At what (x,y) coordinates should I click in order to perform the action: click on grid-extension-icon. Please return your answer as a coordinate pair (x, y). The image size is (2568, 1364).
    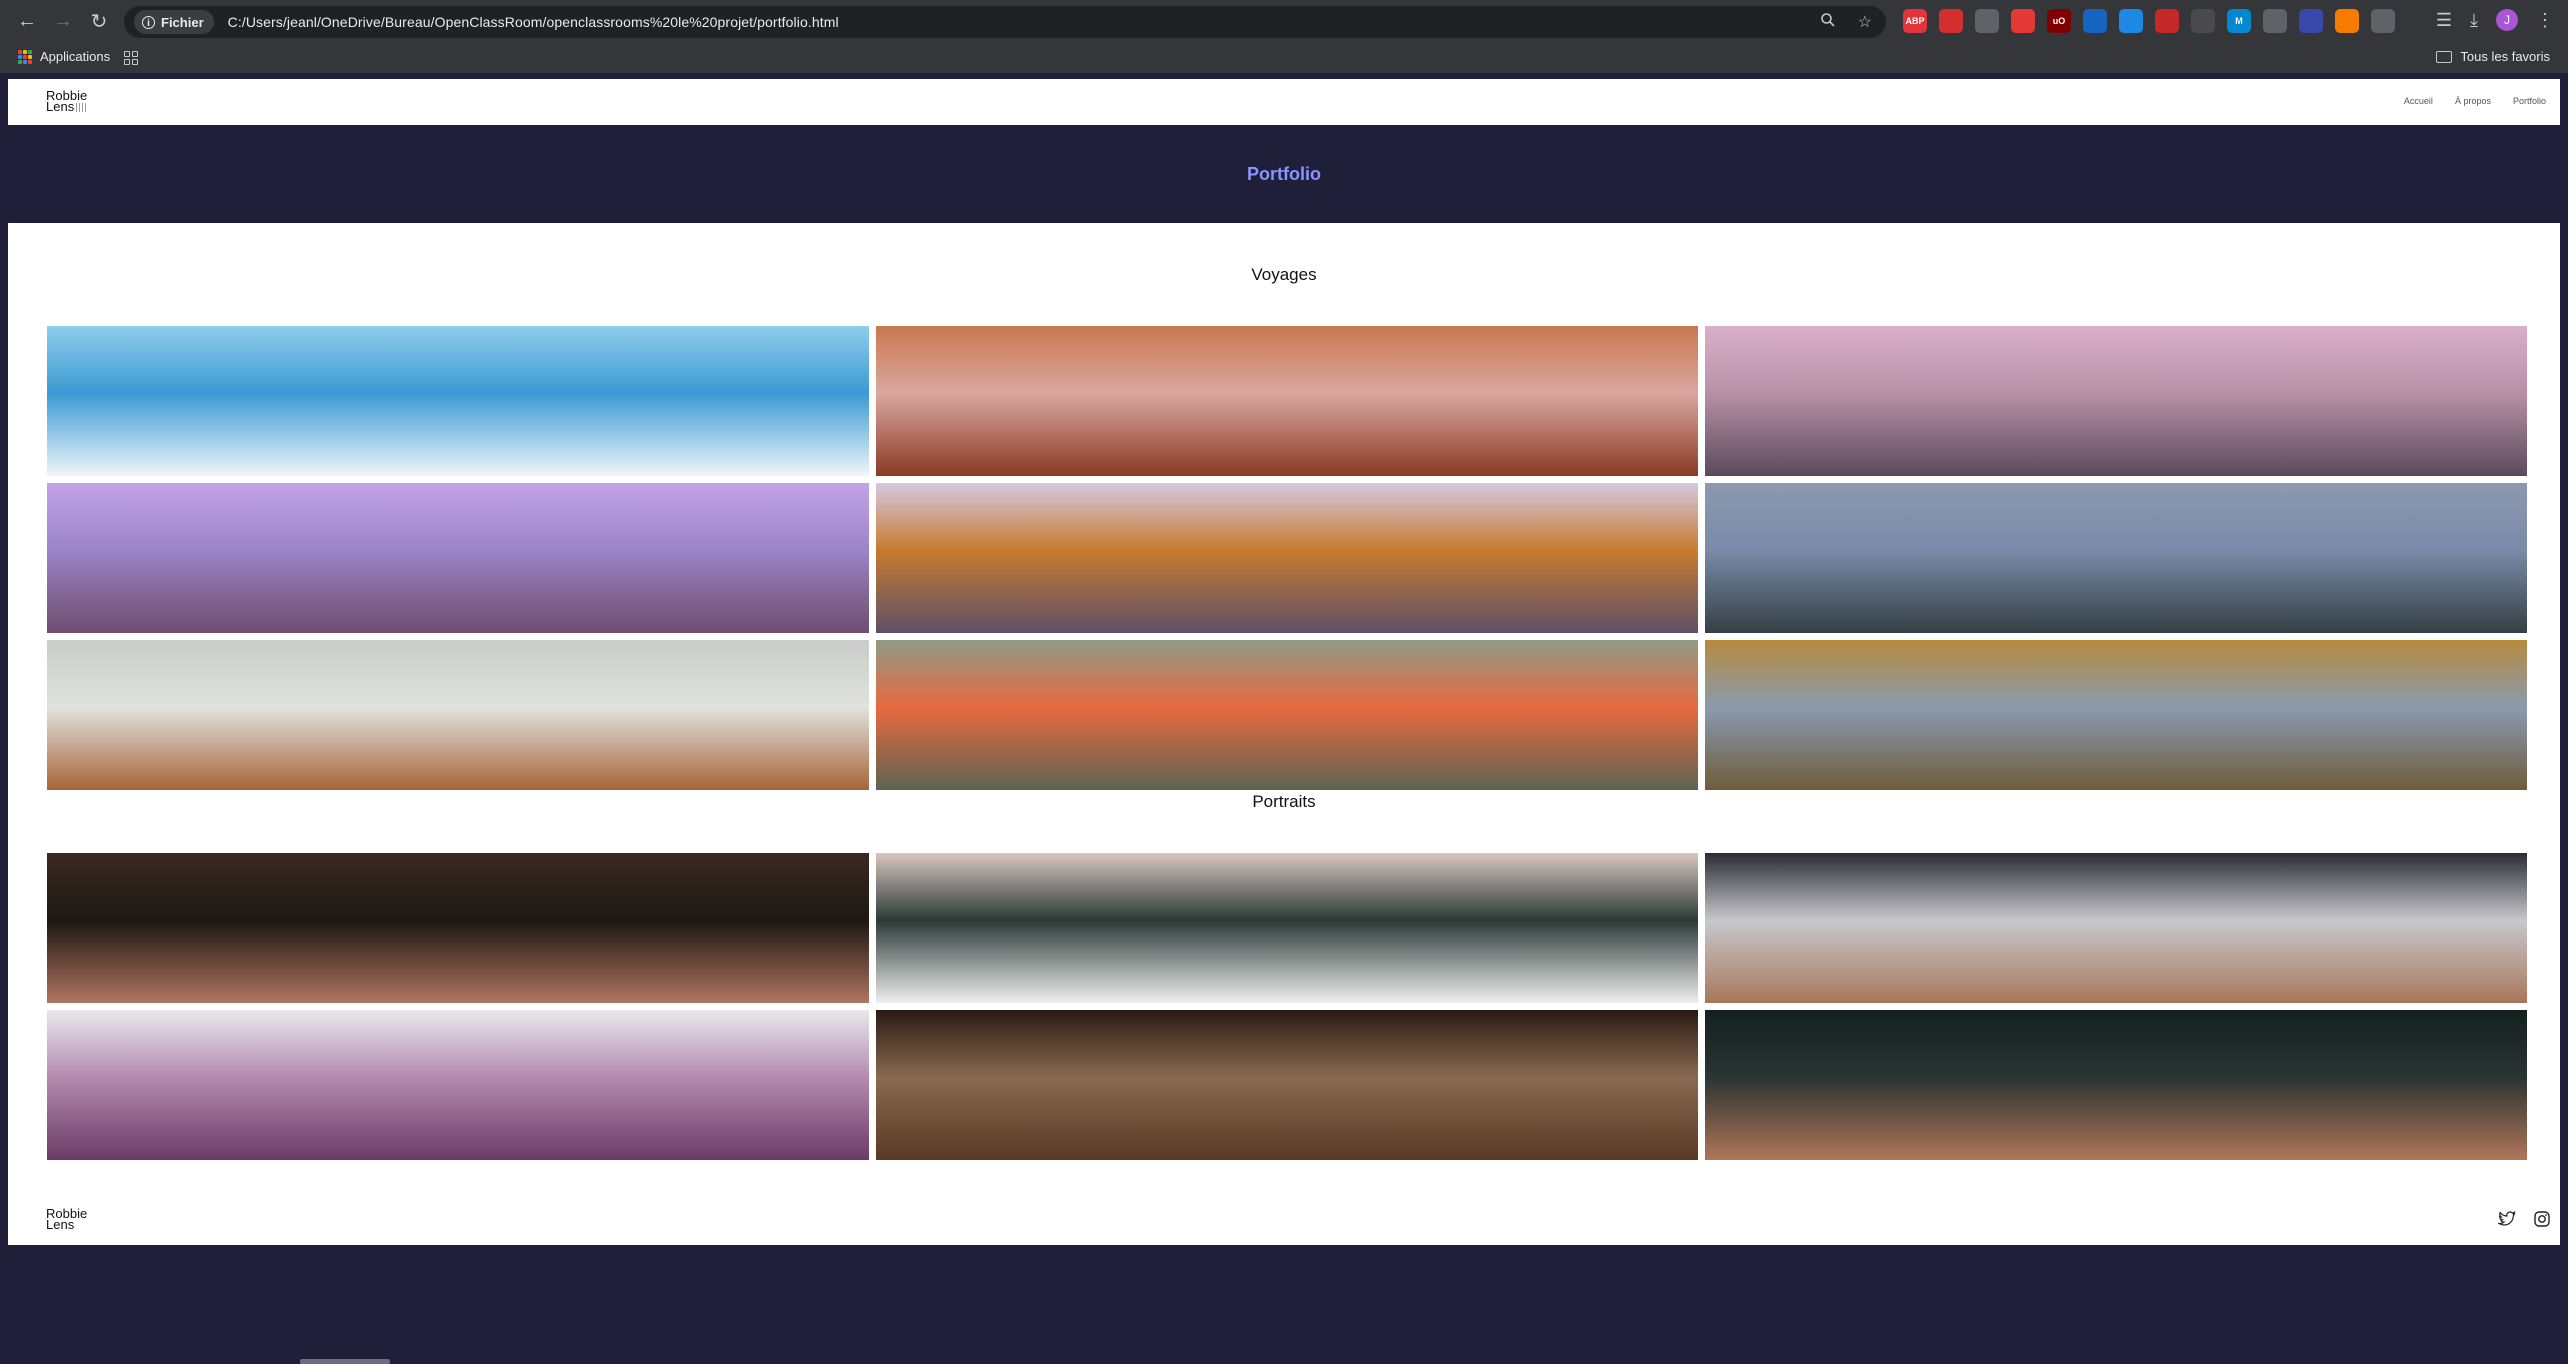
    Looking at the image, I should click on (1987, 21).